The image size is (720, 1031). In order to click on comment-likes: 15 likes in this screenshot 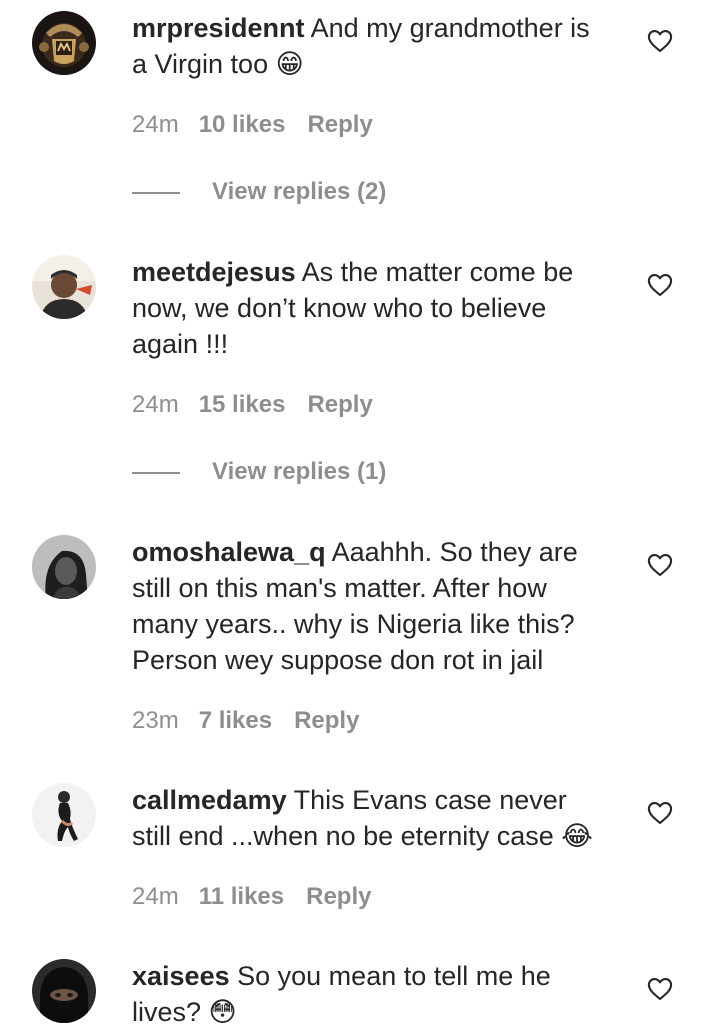, I will do `click(242, 405)`.